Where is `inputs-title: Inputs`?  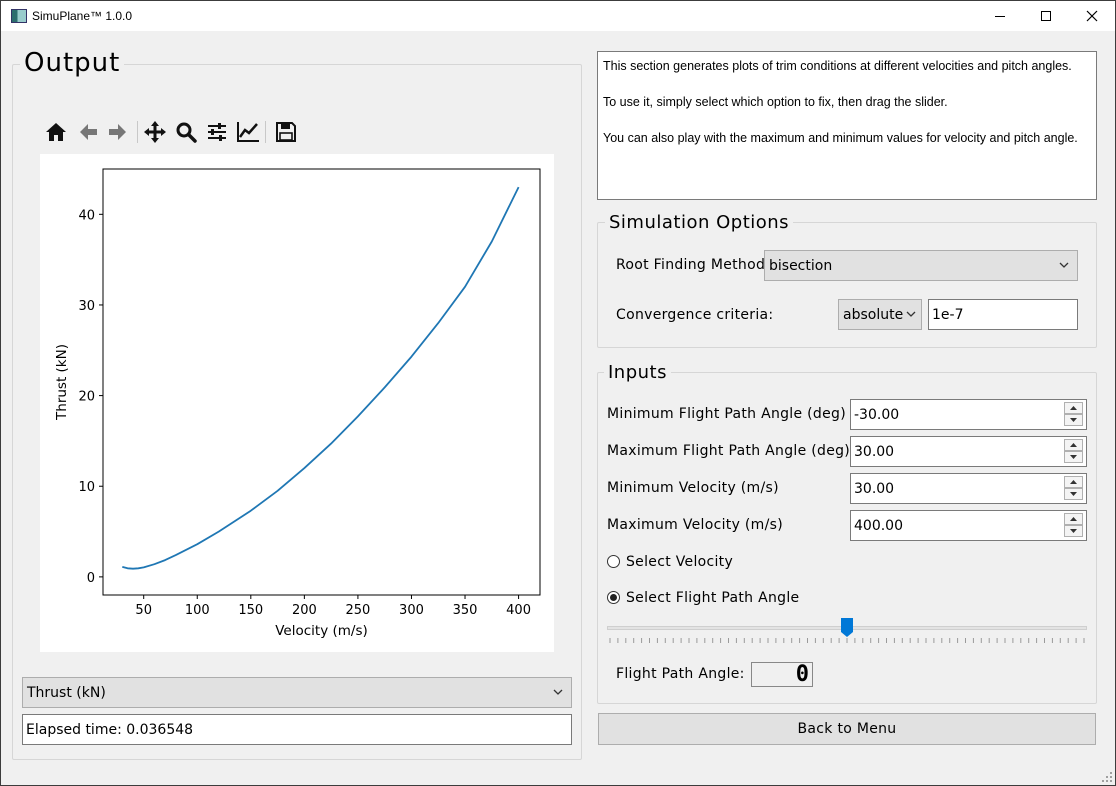
inputs-title: Inputs is located at coordinates (637, 372).